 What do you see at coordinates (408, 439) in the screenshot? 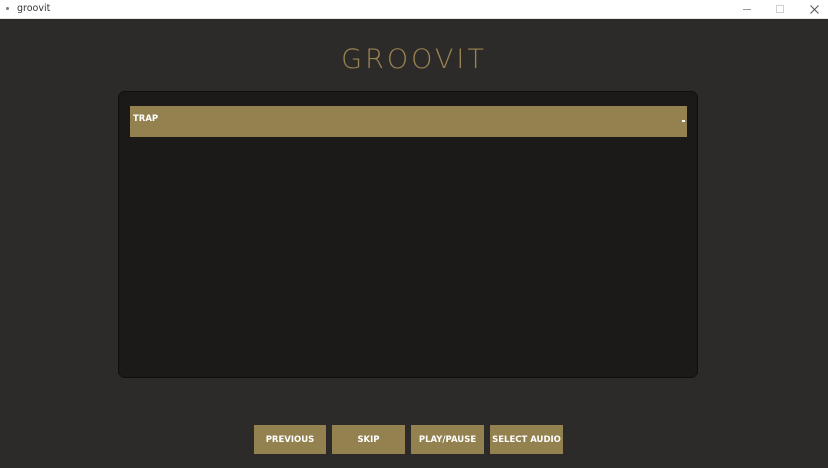
I see `playback-controls: PREVIOUS SKIP PLAY/PAUSE SELECT AUDIO` at bounding box center [408, 439].